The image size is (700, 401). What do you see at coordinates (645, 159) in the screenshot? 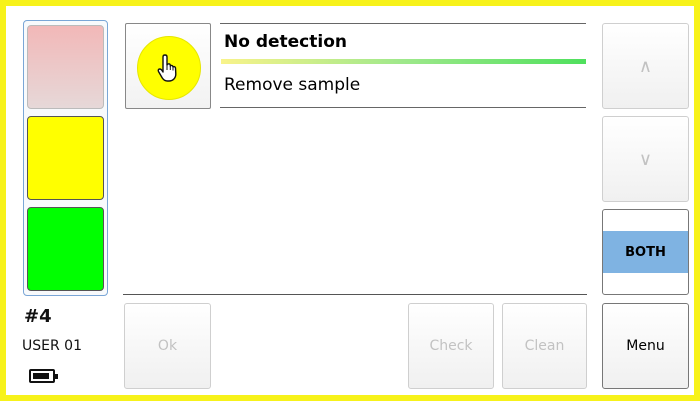
I see `scroll-down-button: ∨` at bounding box center [645, 159].